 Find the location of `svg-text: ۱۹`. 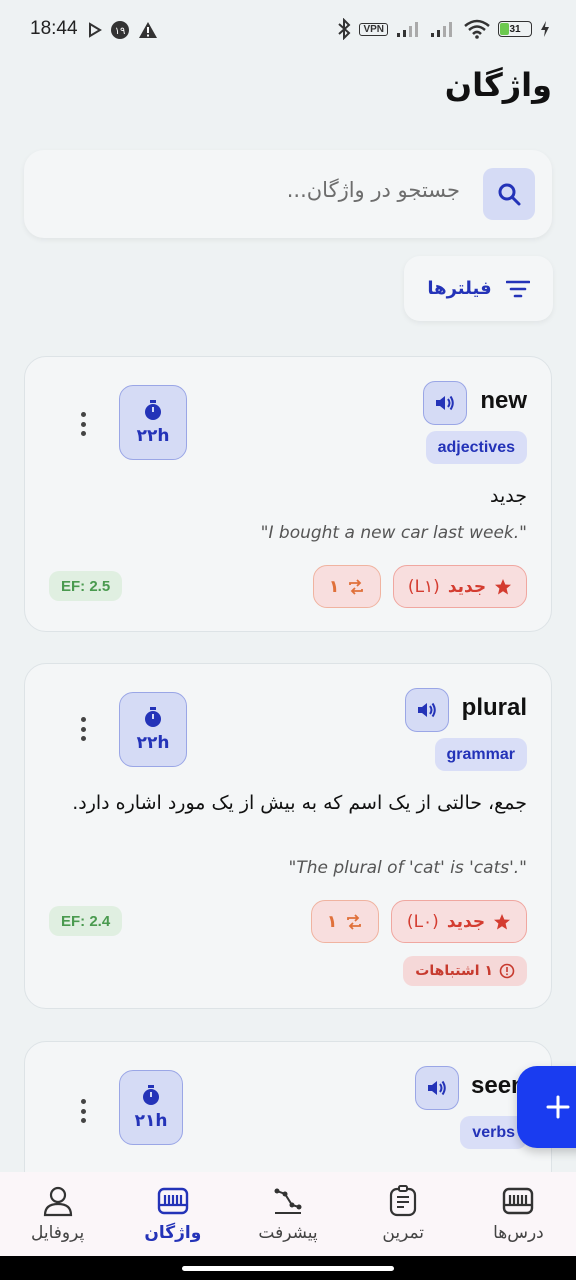

svg-text: ۱۹ is located at coordinates (120, 31).